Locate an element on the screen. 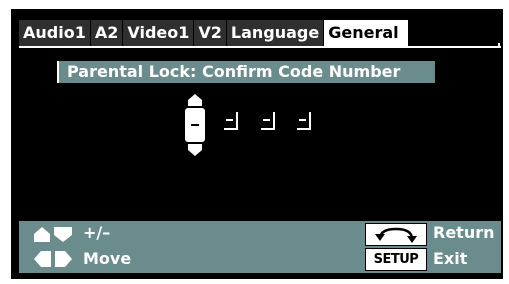  return-arrow-icon is located at coordinates (396, 235).